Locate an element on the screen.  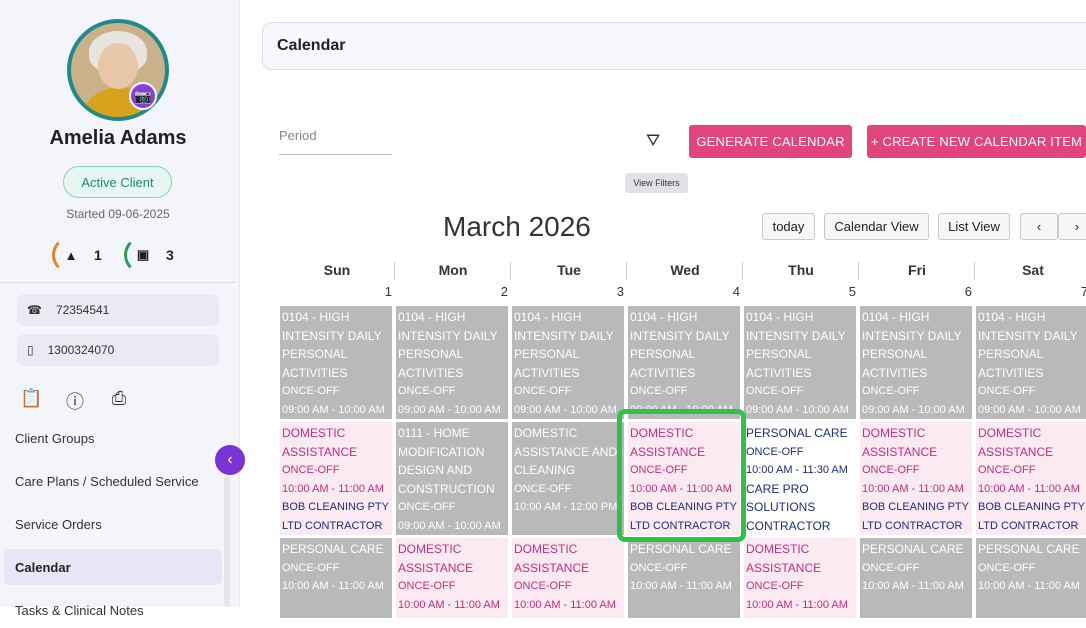
event-time: 10:00 AM - 12:00 PM is located at coordinates (566, 507).